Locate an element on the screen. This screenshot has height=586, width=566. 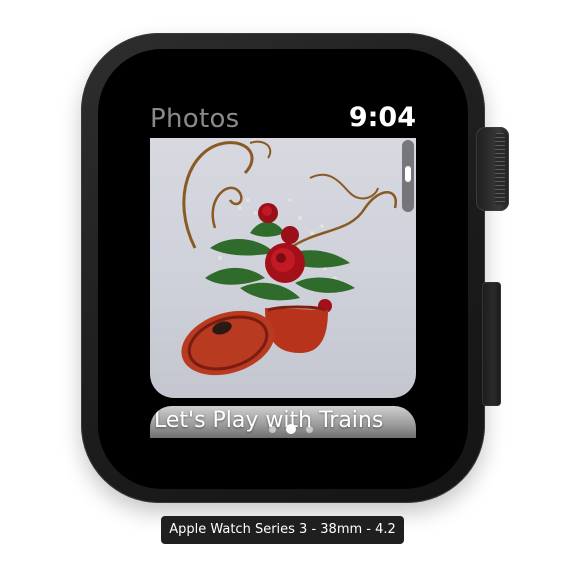
page-indicator is located at coordinates (295, 430).